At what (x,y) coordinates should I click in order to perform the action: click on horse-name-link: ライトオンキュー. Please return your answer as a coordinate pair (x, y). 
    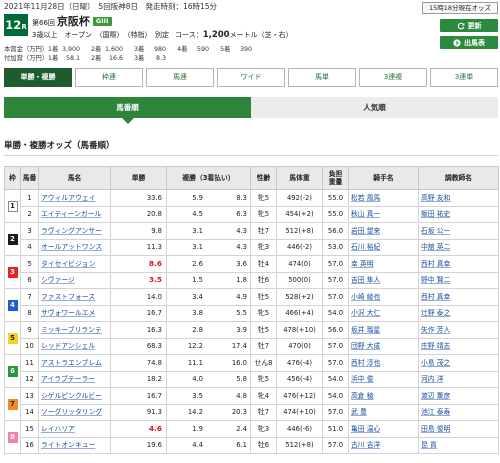
    Looking at the image, I should click on (68, 445).